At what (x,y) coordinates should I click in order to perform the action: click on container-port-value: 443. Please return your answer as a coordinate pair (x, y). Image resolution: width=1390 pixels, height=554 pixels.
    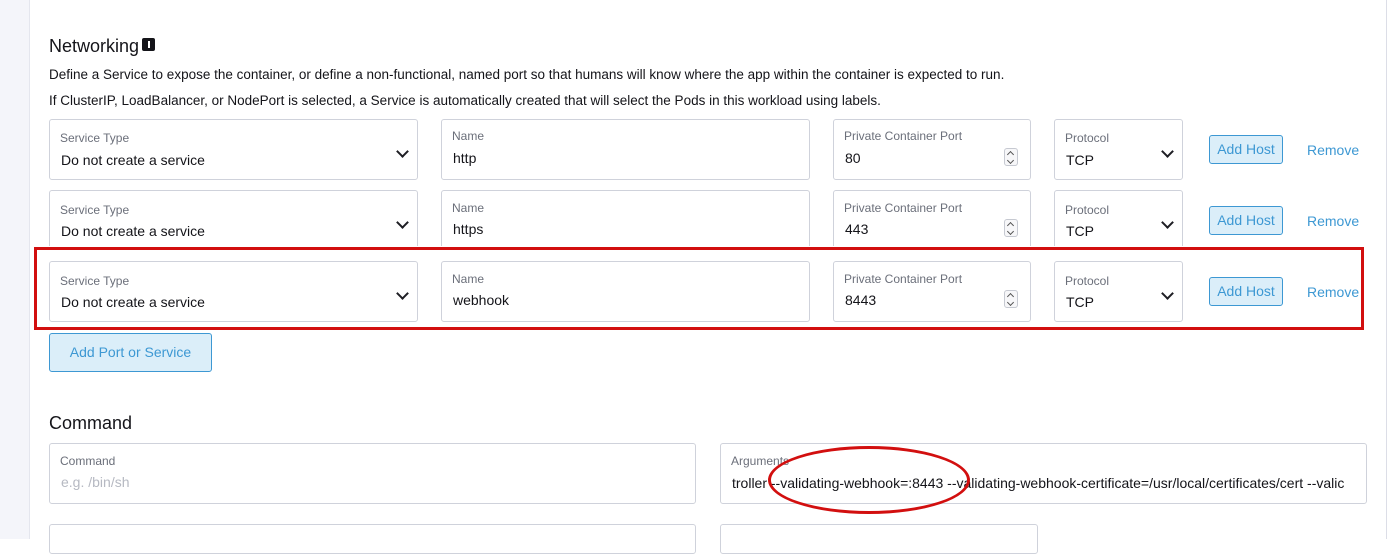
    Looking at the image, I should click on (857, 229).